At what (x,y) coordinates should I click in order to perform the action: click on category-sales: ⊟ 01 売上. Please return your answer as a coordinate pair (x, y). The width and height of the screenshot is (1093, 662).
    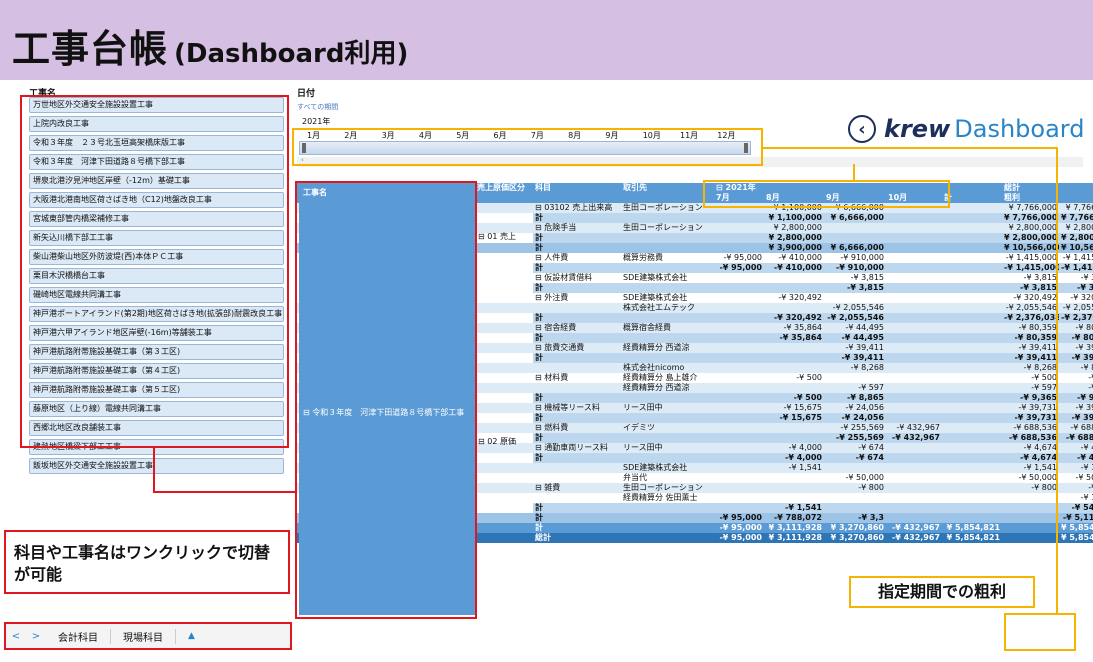
    Looking at the image, I should click on (497, 236).